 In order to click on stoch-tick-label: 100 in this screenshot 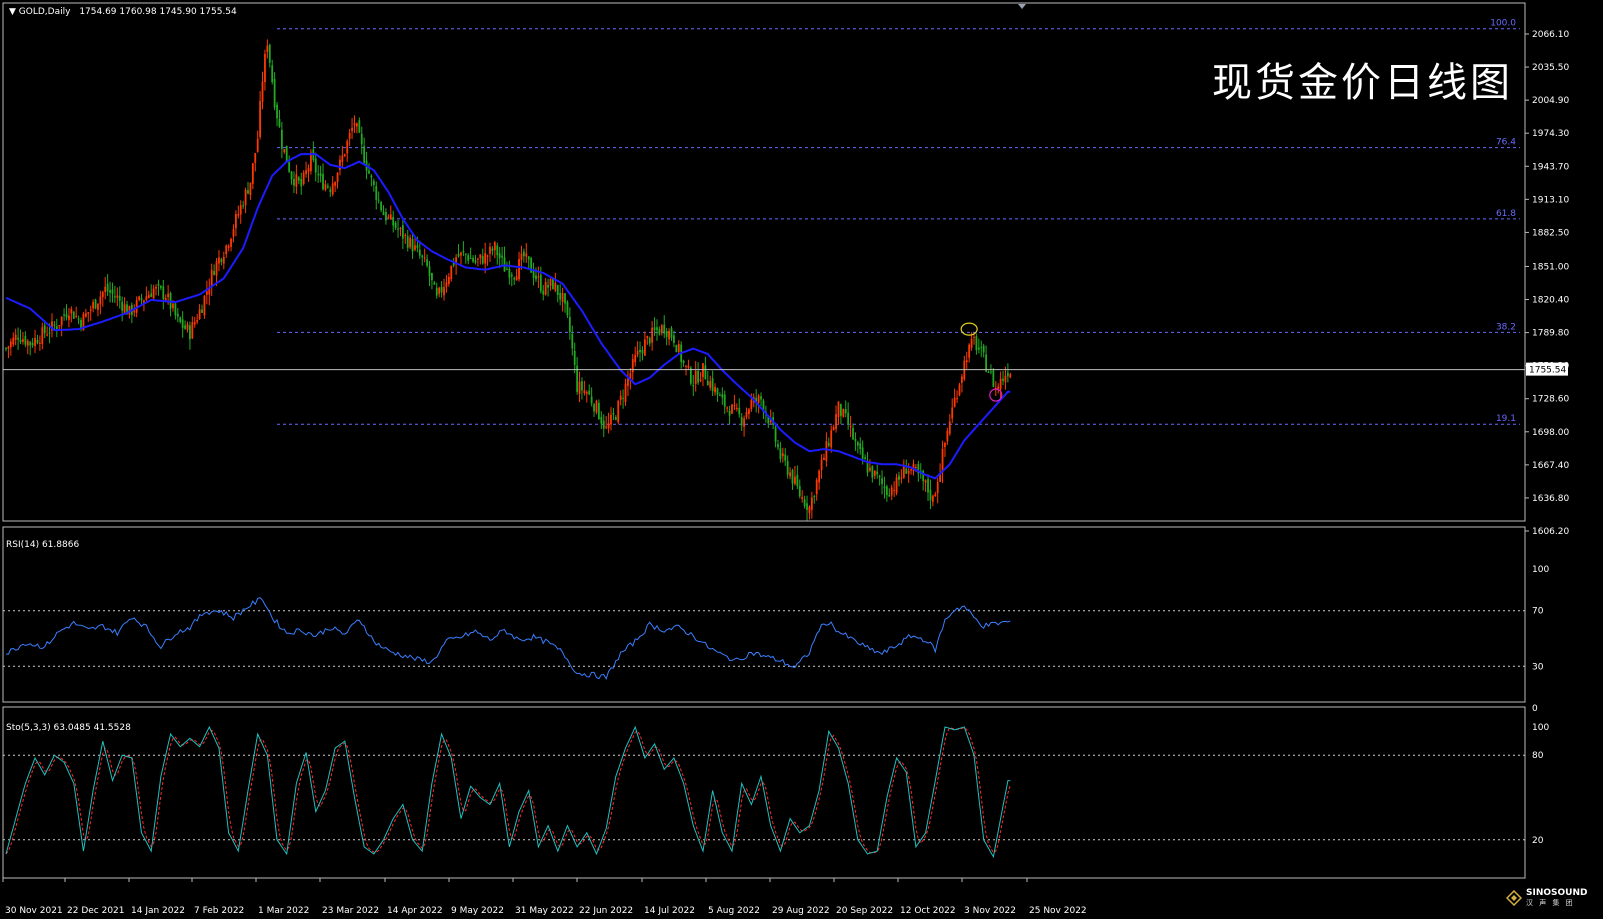, I will do `click(1540, 728)`.